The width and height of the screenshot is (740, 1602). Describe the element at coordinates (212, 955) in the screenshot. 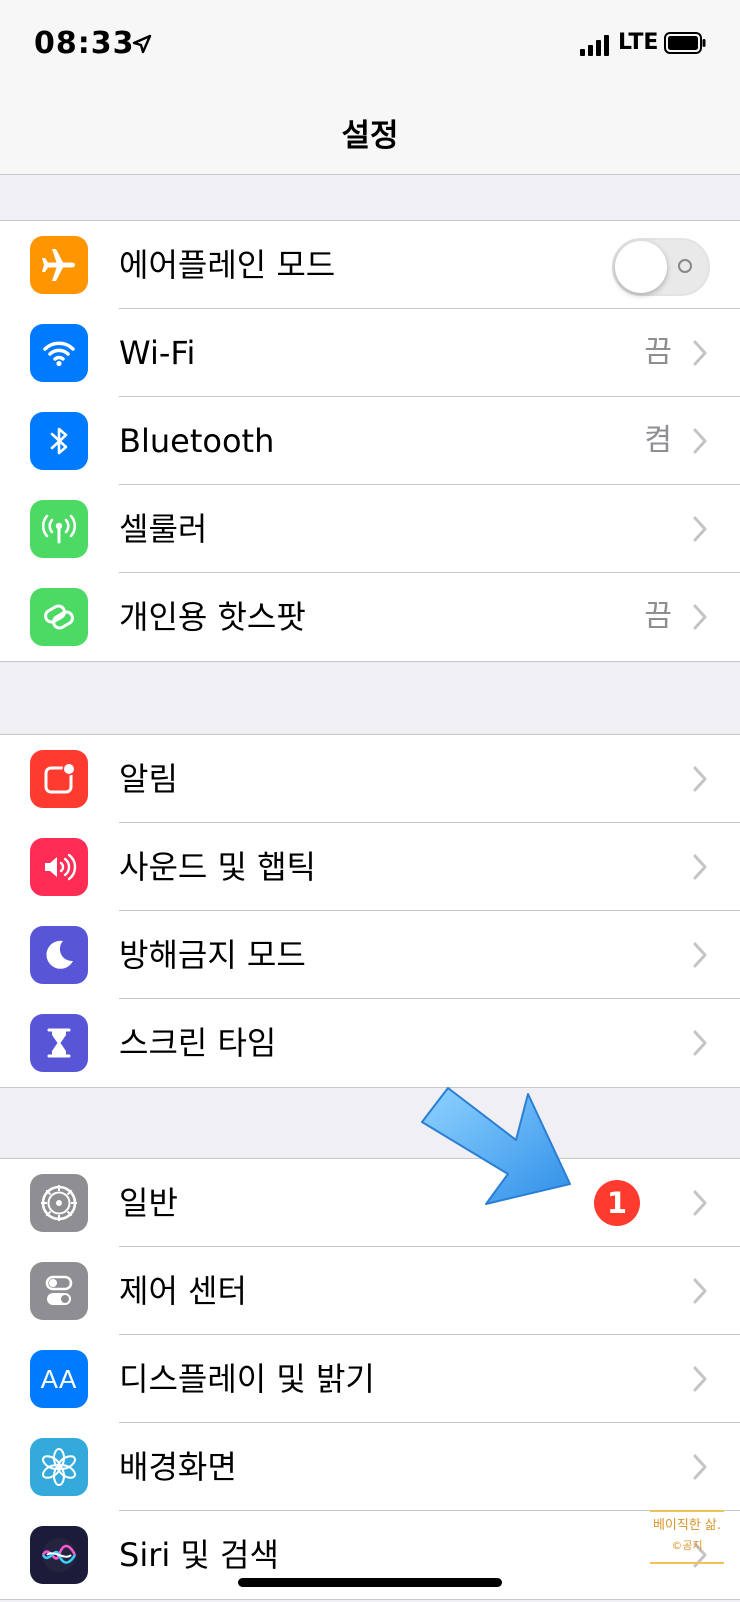

I see `row-label: 방해금지 모드` at that location.